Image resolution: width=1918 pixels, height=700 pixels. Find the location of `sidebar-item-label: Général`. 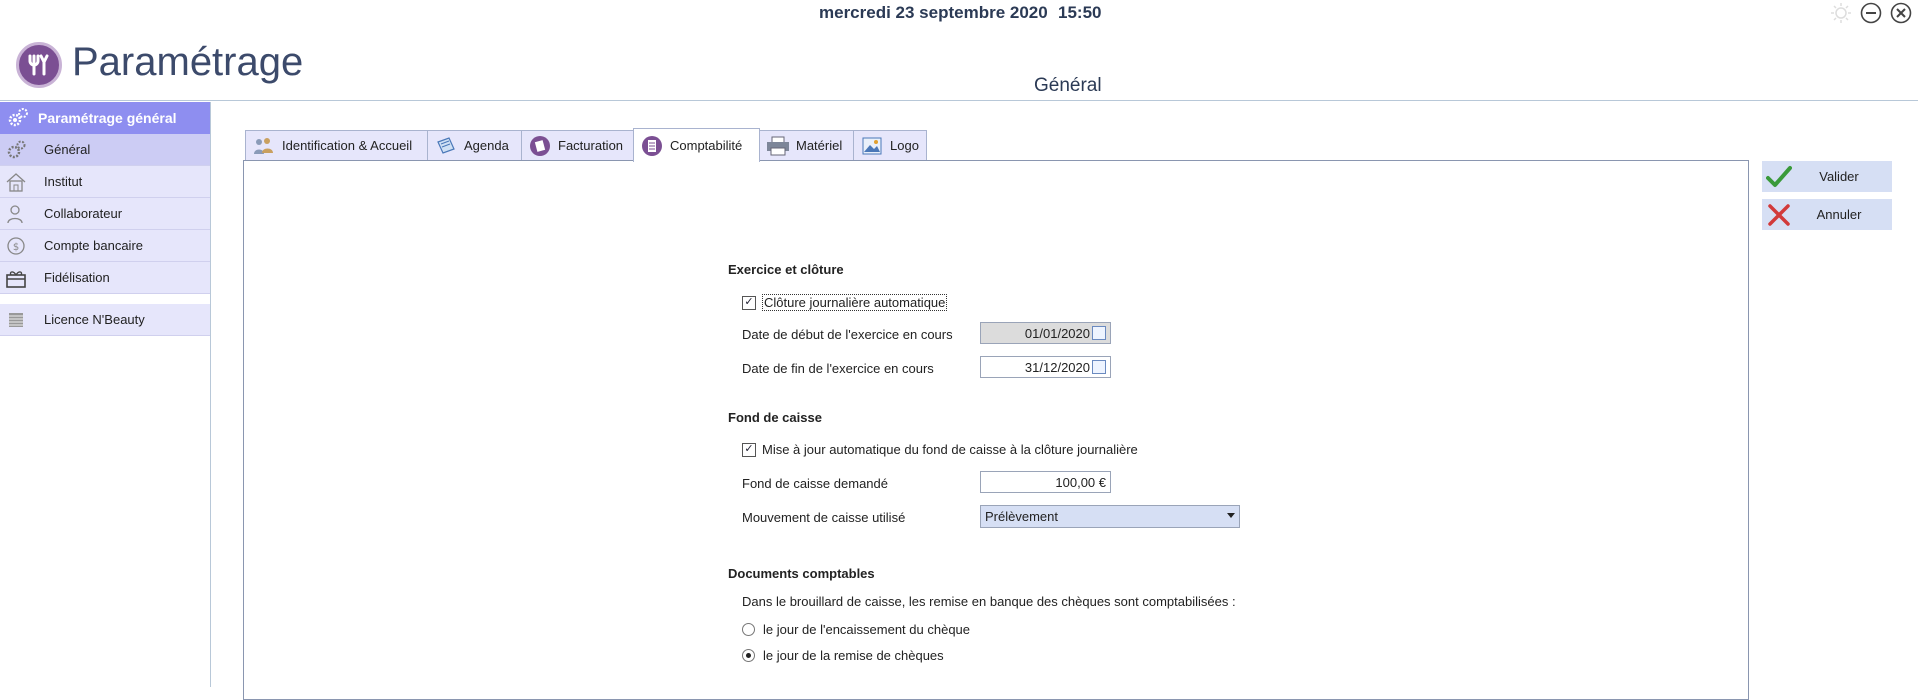

sidebar-item-label: Général is located at coordinates (67, 149).